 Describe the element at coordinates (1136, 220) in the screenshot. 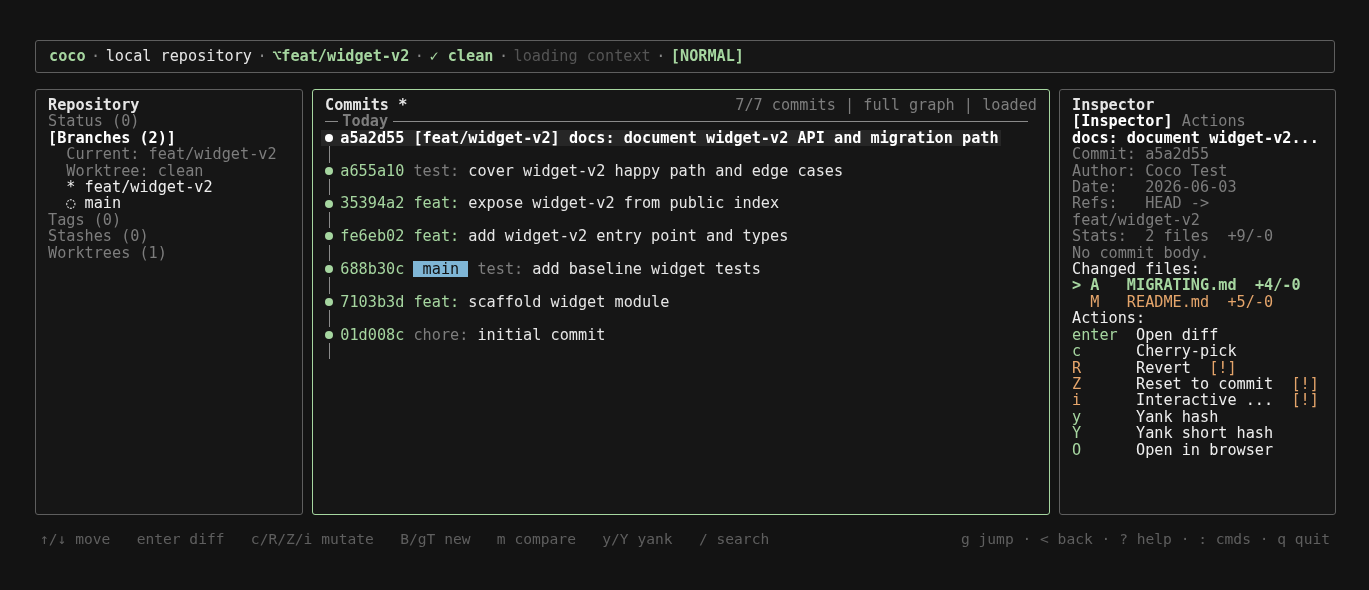

I see `commit-detail: feat/widget-v2` at that location.